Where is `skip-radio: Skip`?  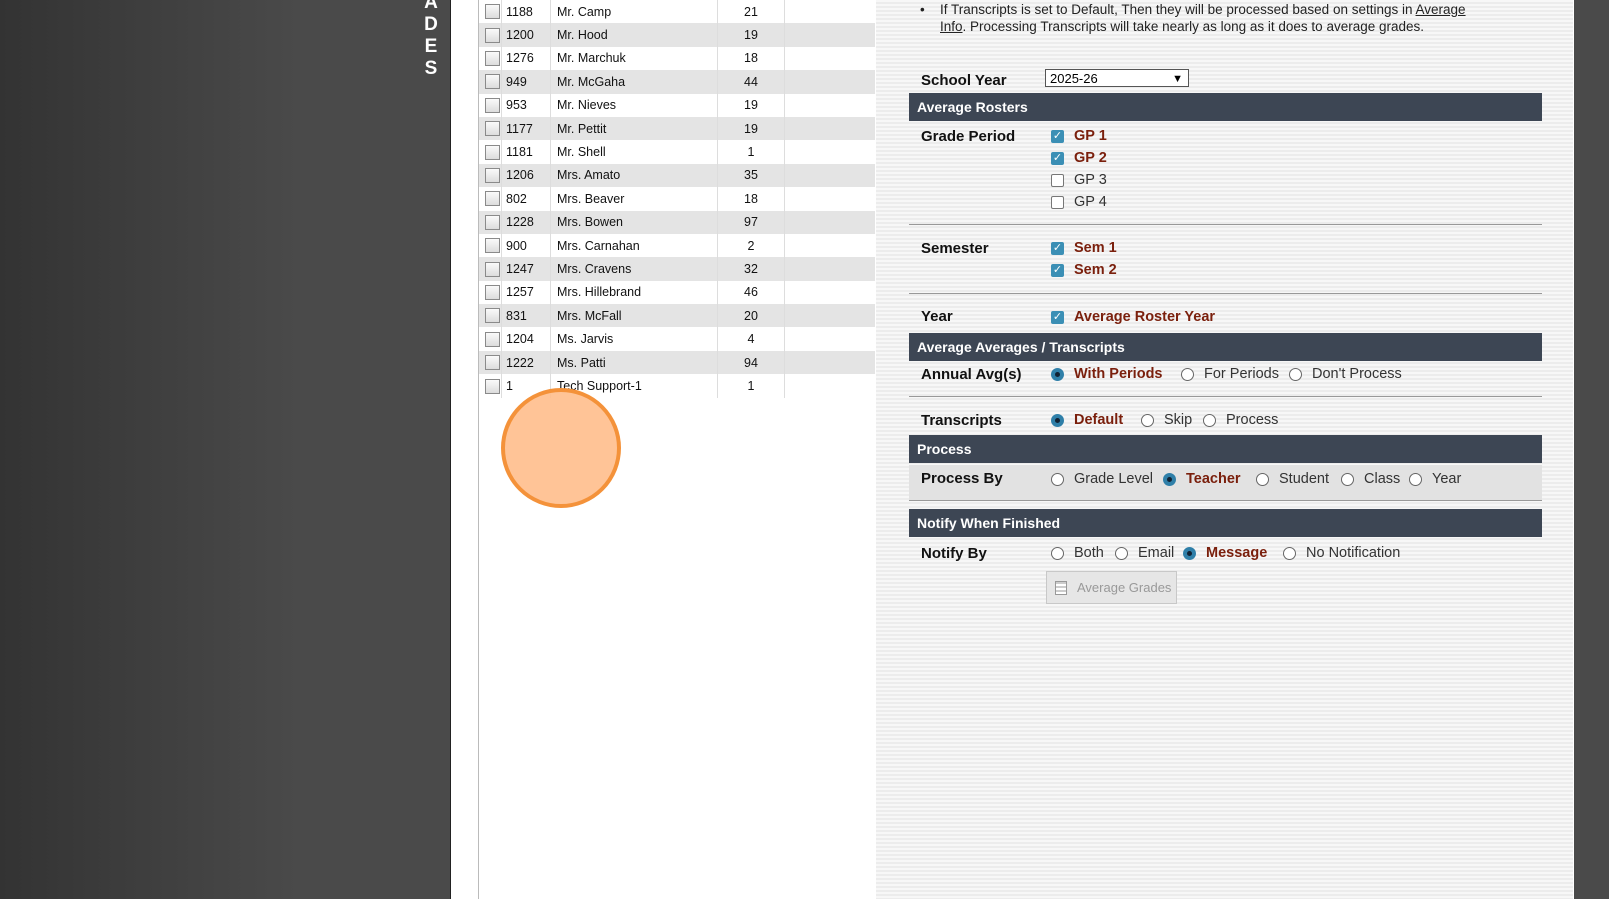
skip-radio: Skip is located at coordinates (1166, 420).